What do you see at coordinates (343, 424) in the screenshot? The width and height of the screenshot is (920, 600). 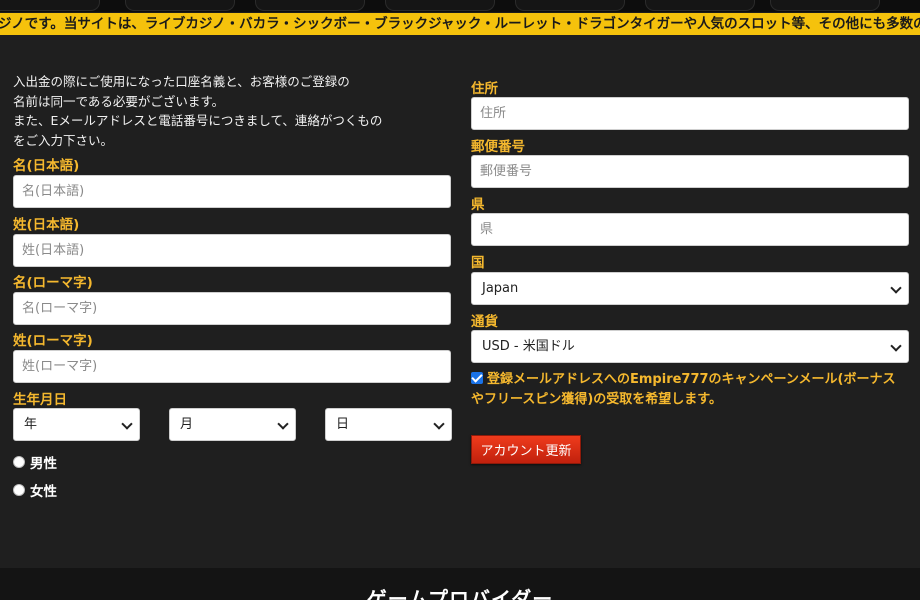 I see `birth-day-value: 日` at bounding box center [343, 424].